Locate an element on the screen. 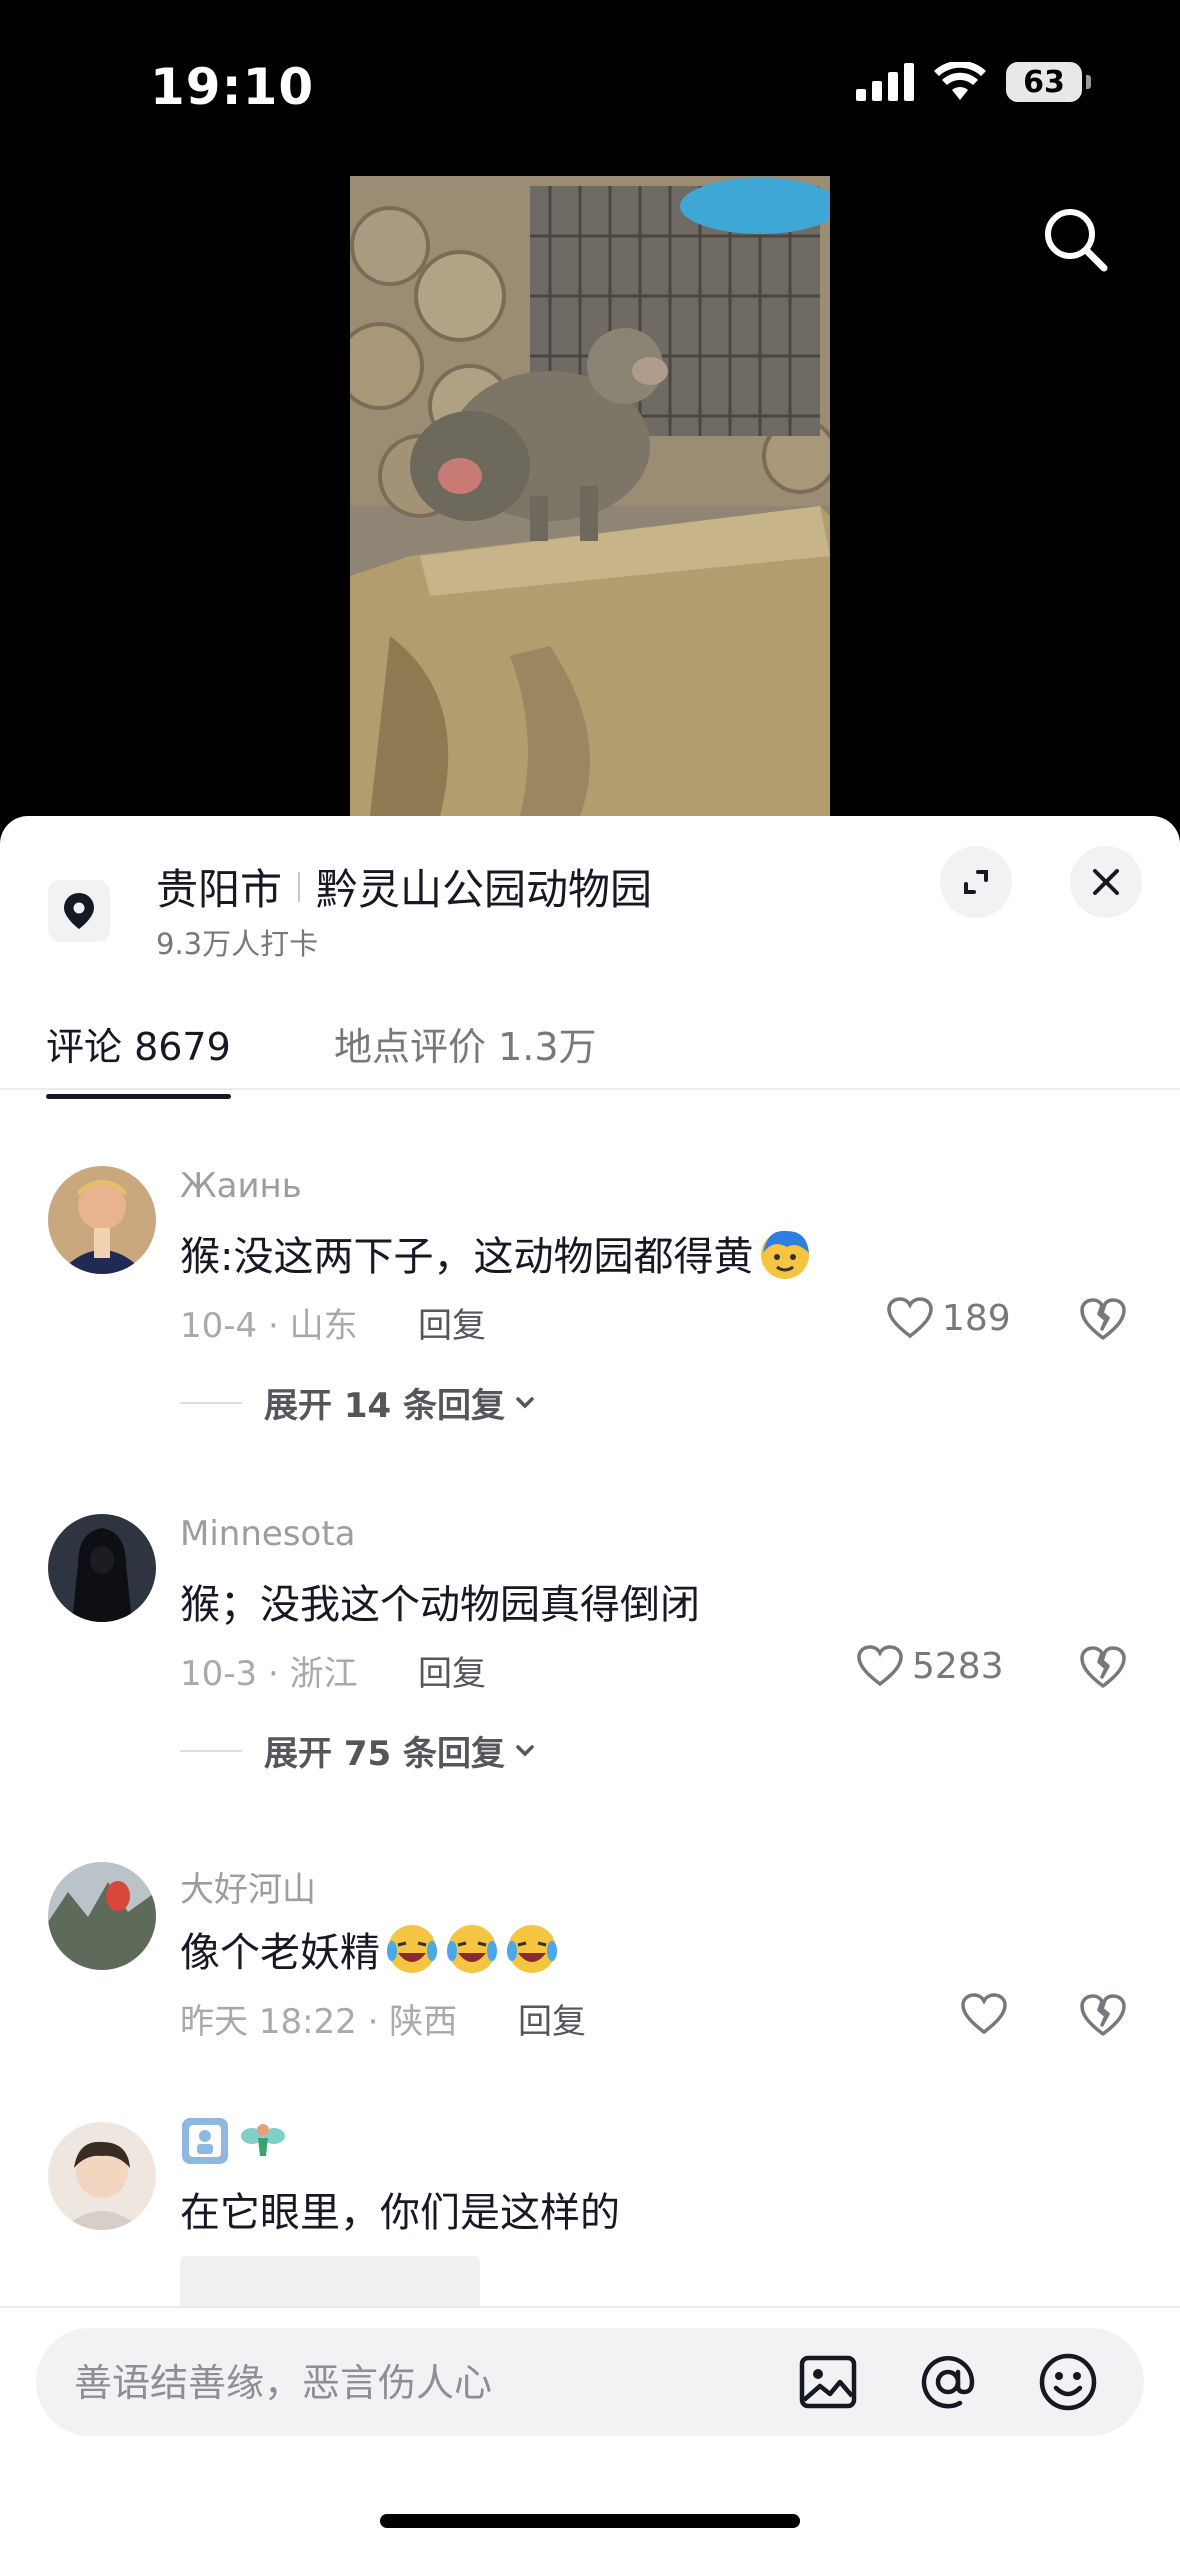  expand-button is located at coordinates (976, 882).